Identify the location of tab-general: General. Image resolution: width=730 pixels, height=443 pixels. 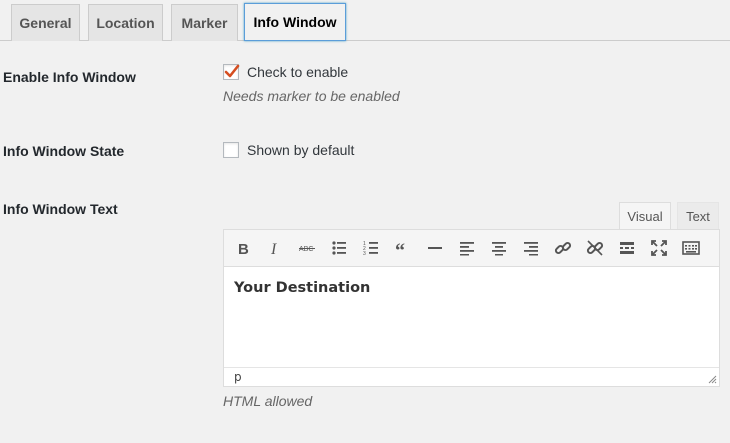
(45, 22).